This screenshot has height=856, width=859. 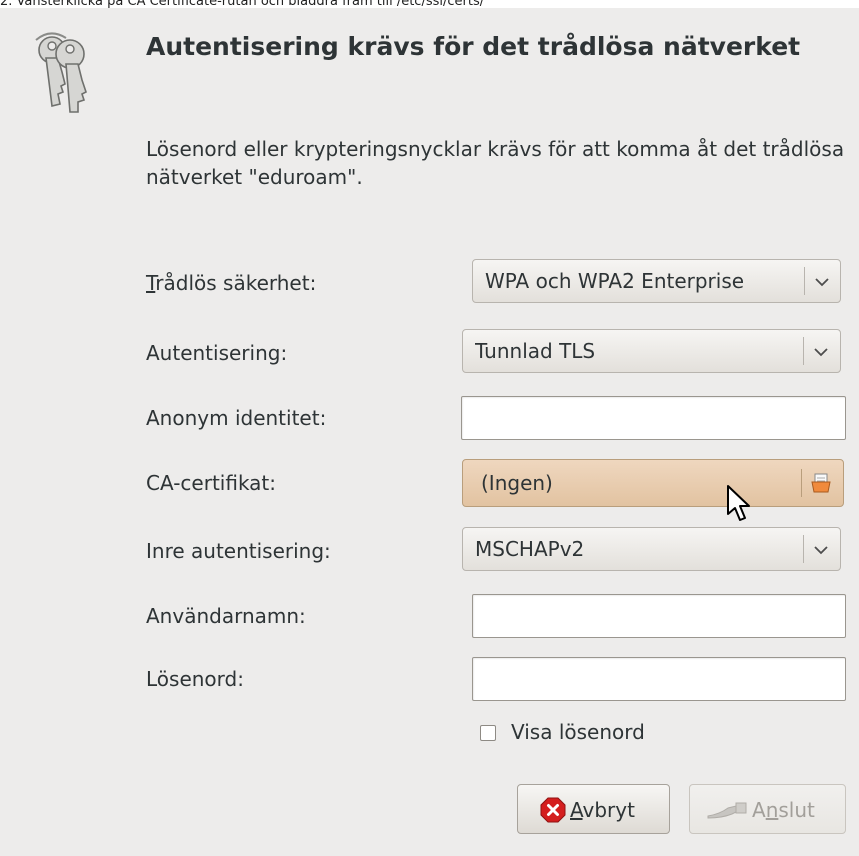 I want to click on anonymous-identity-label: Anonym identitet:, so click(x=236, y=418).